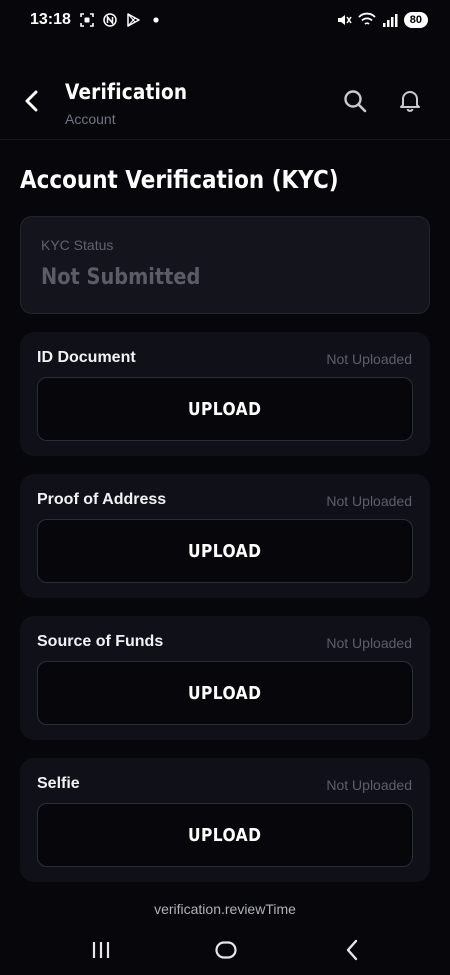  What do you see at coordinates (355, 101) in the screenshot?
I see `search-icon` at bounding box center [355, 101].